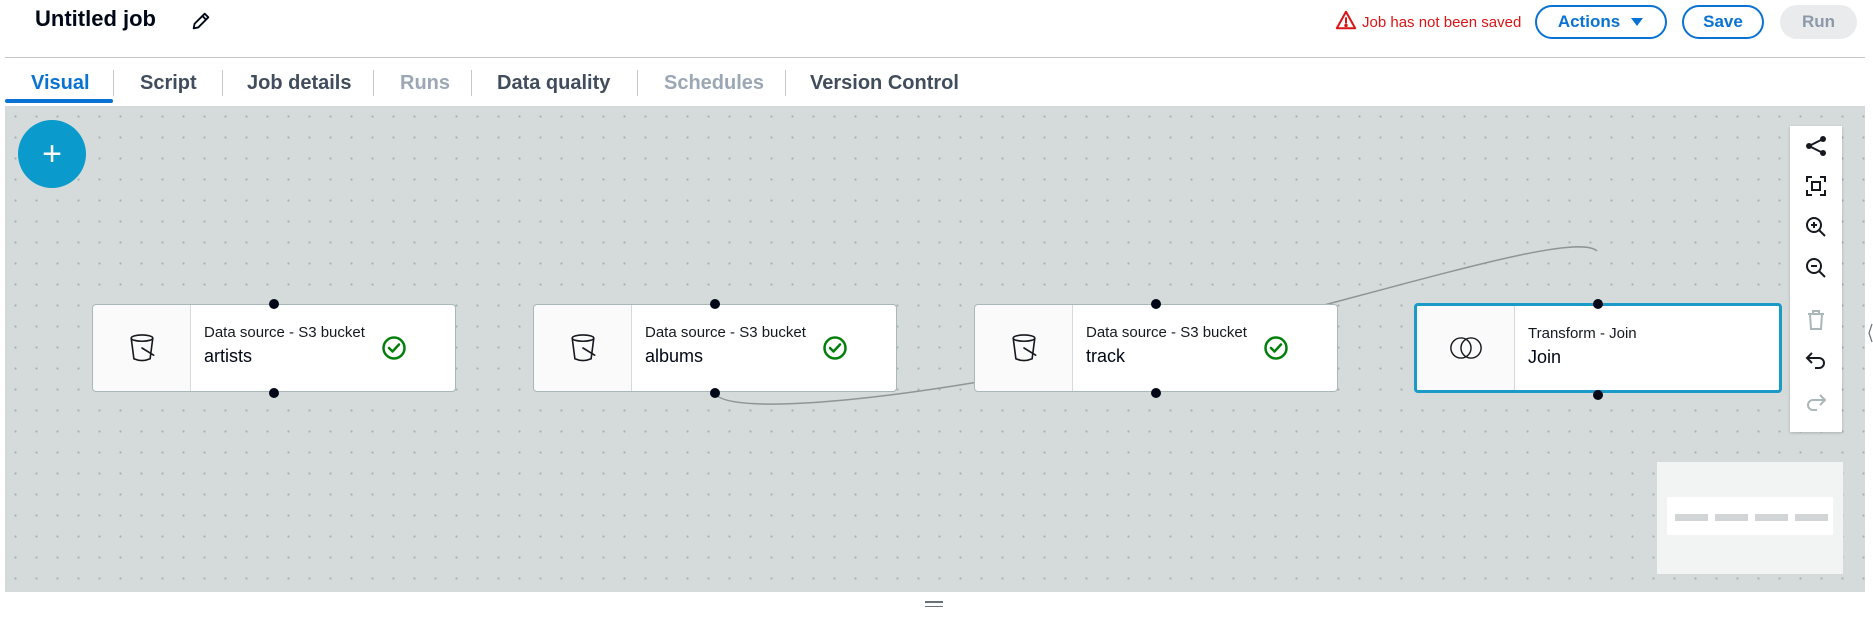 Image resolution: width=1873 pixels, height=622 pixels. Describe the element at coordinates (228, 356) in the screenshot. I see `node-name-label: artists` at that location.